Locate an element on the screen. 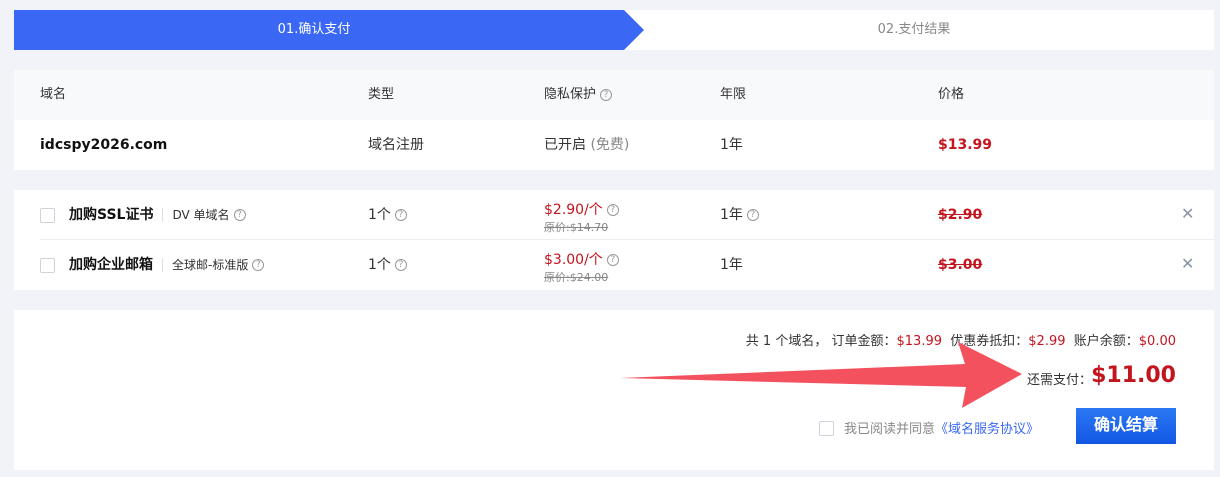 This screenshot has width=1220, height=477. addon-original-price: 原价:$24.00 is located at coordinates (576, 277).